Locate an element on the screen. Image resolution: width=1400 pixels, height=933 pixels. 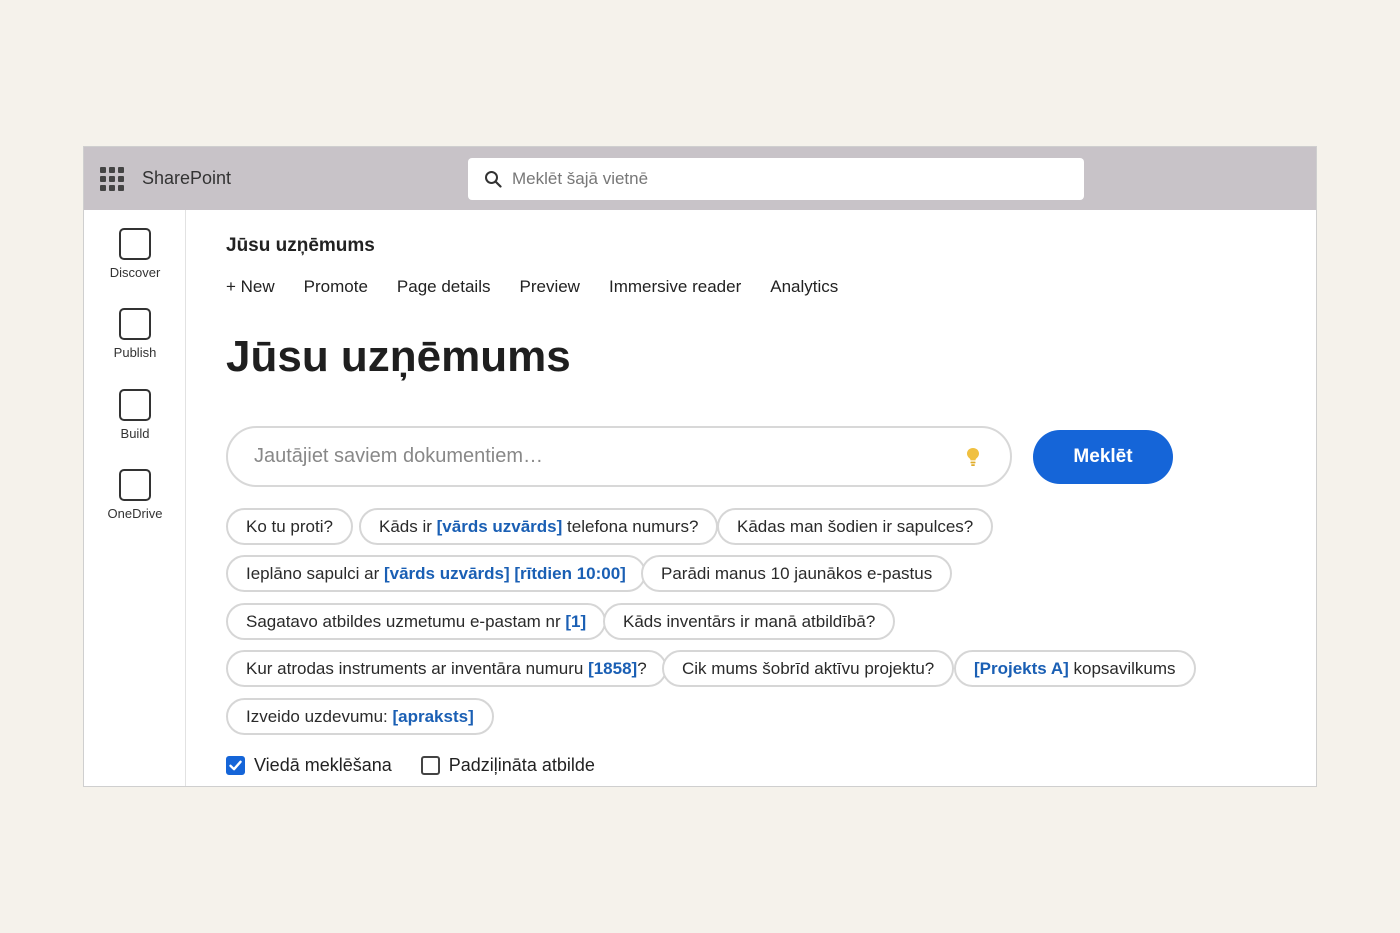
smart-search-label: Viedā meklēšana is located at coordinates (323, 765).